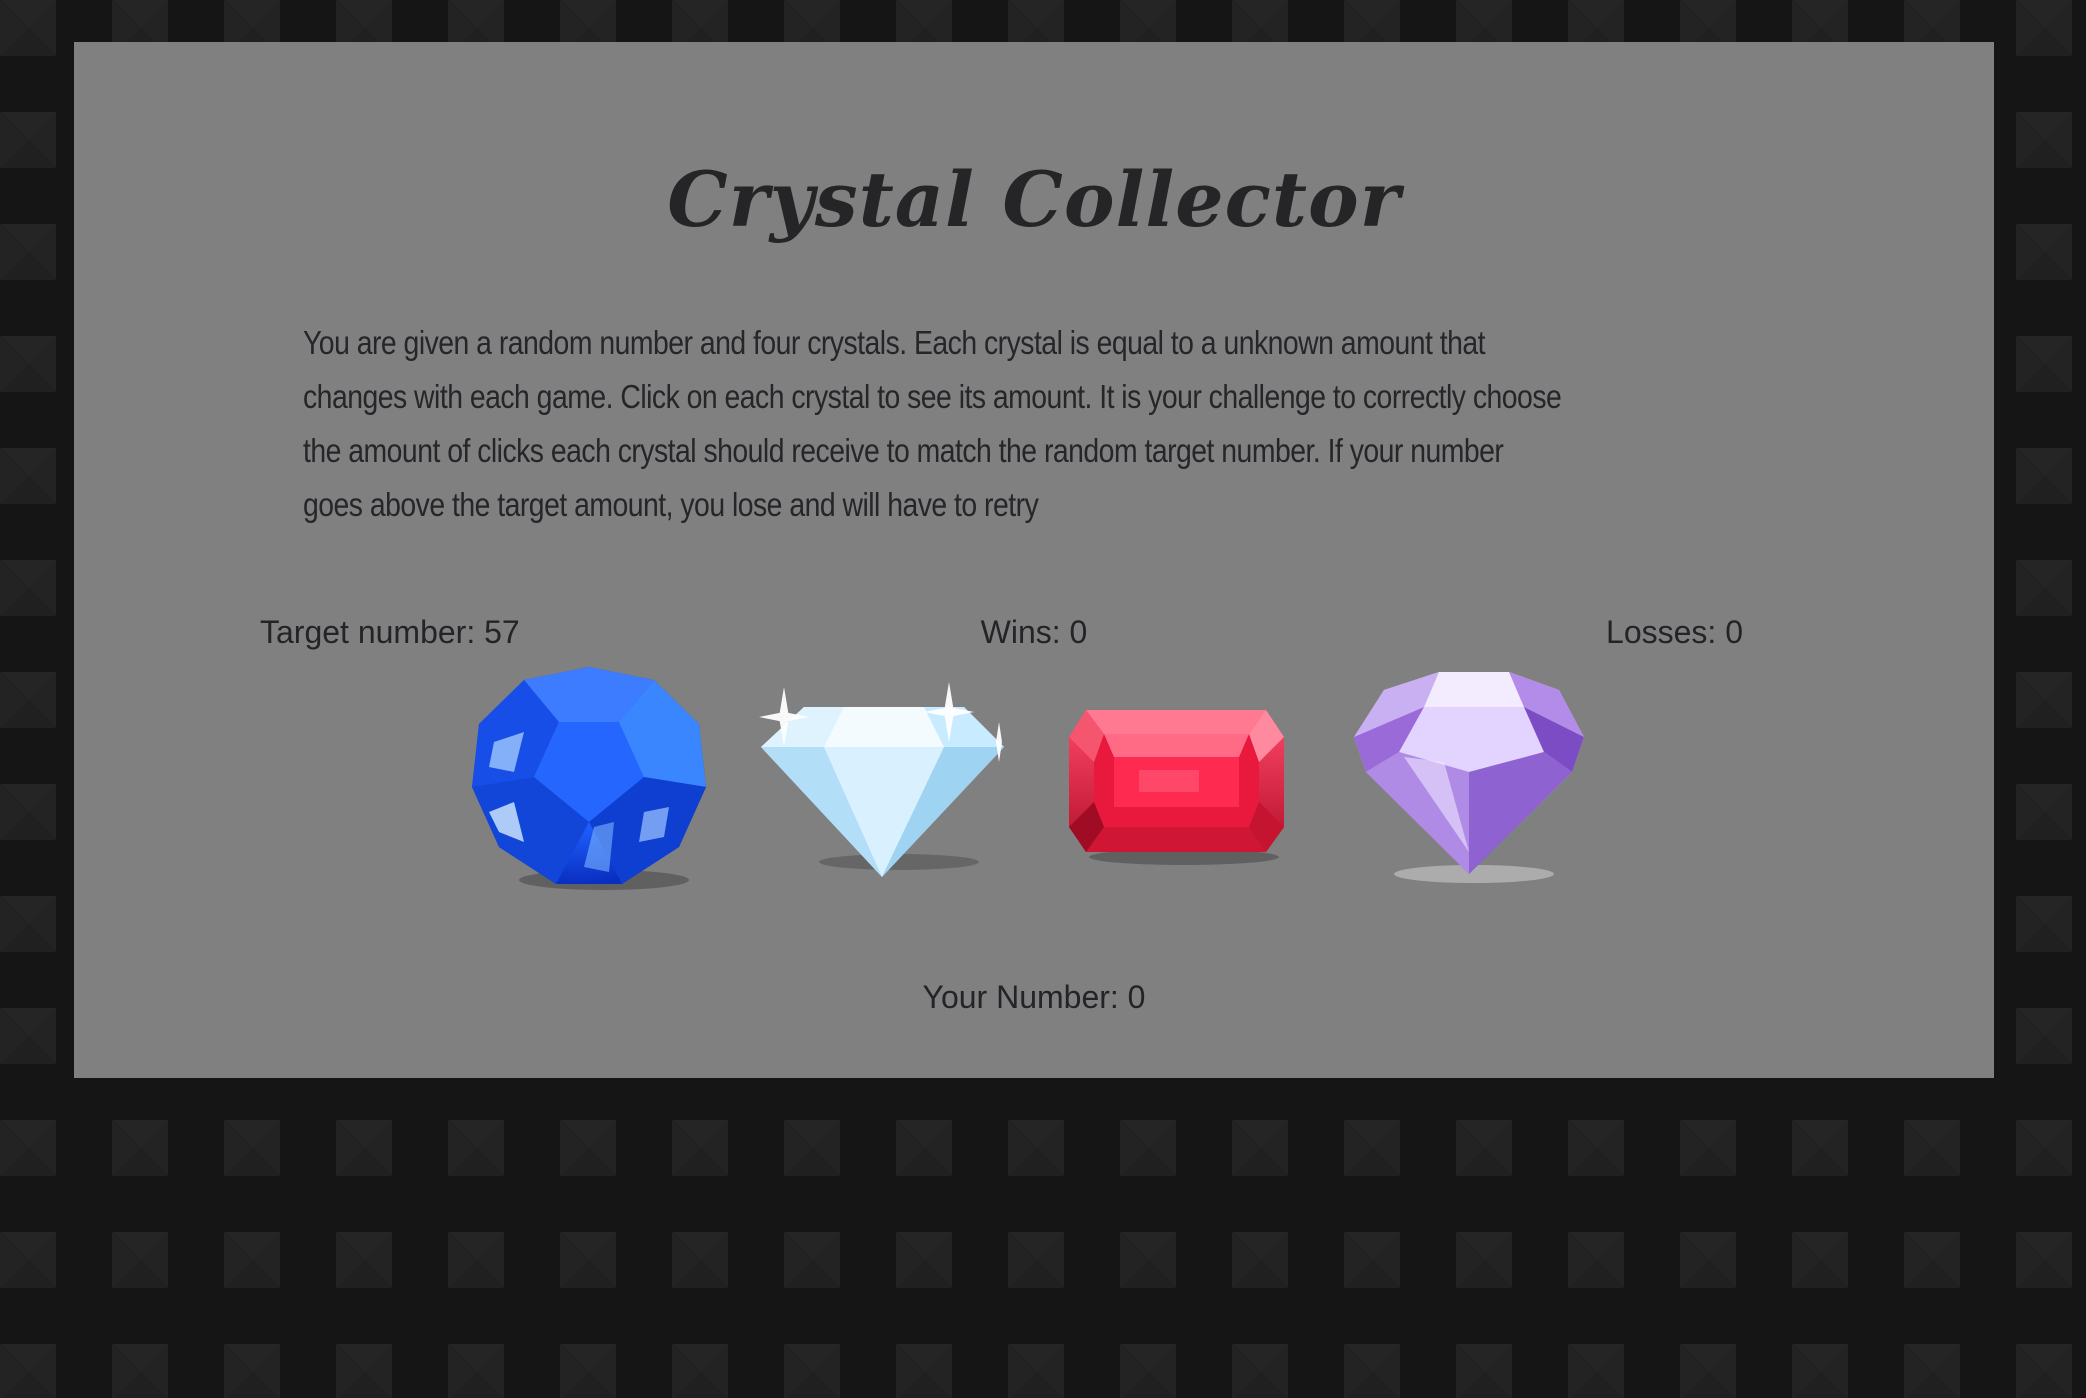 This screenshot has width=2086, height=1398. I want to click on losses-counter: Losses: 0, so click(1674, 632).